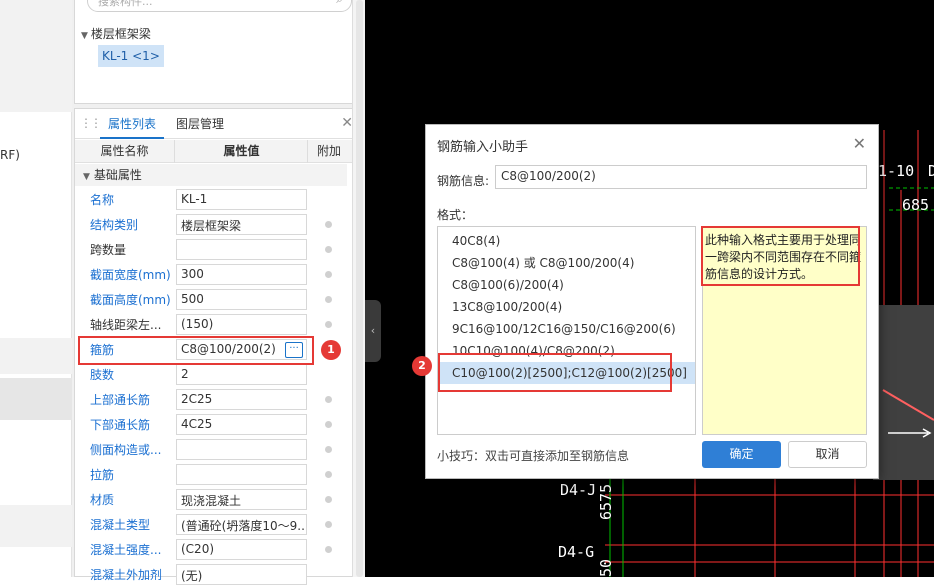  I want to click on tab-property-list: 属性列表, so click(132, 124).